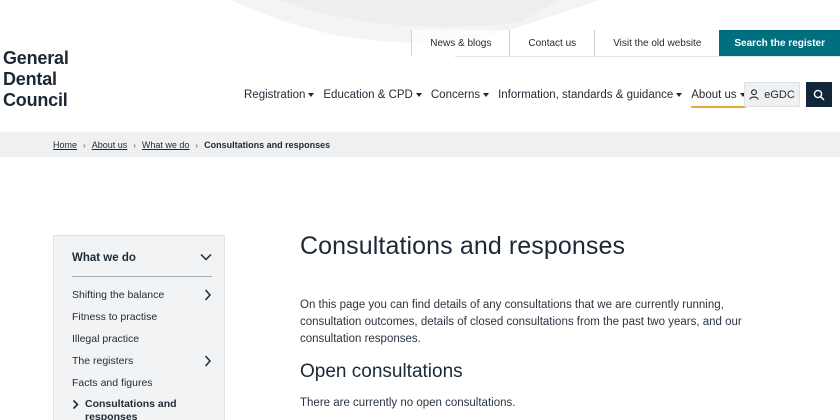 The height and width of the screenshot is (420, 840). I want to click on nav-about-label: About us, so click(714, 95).